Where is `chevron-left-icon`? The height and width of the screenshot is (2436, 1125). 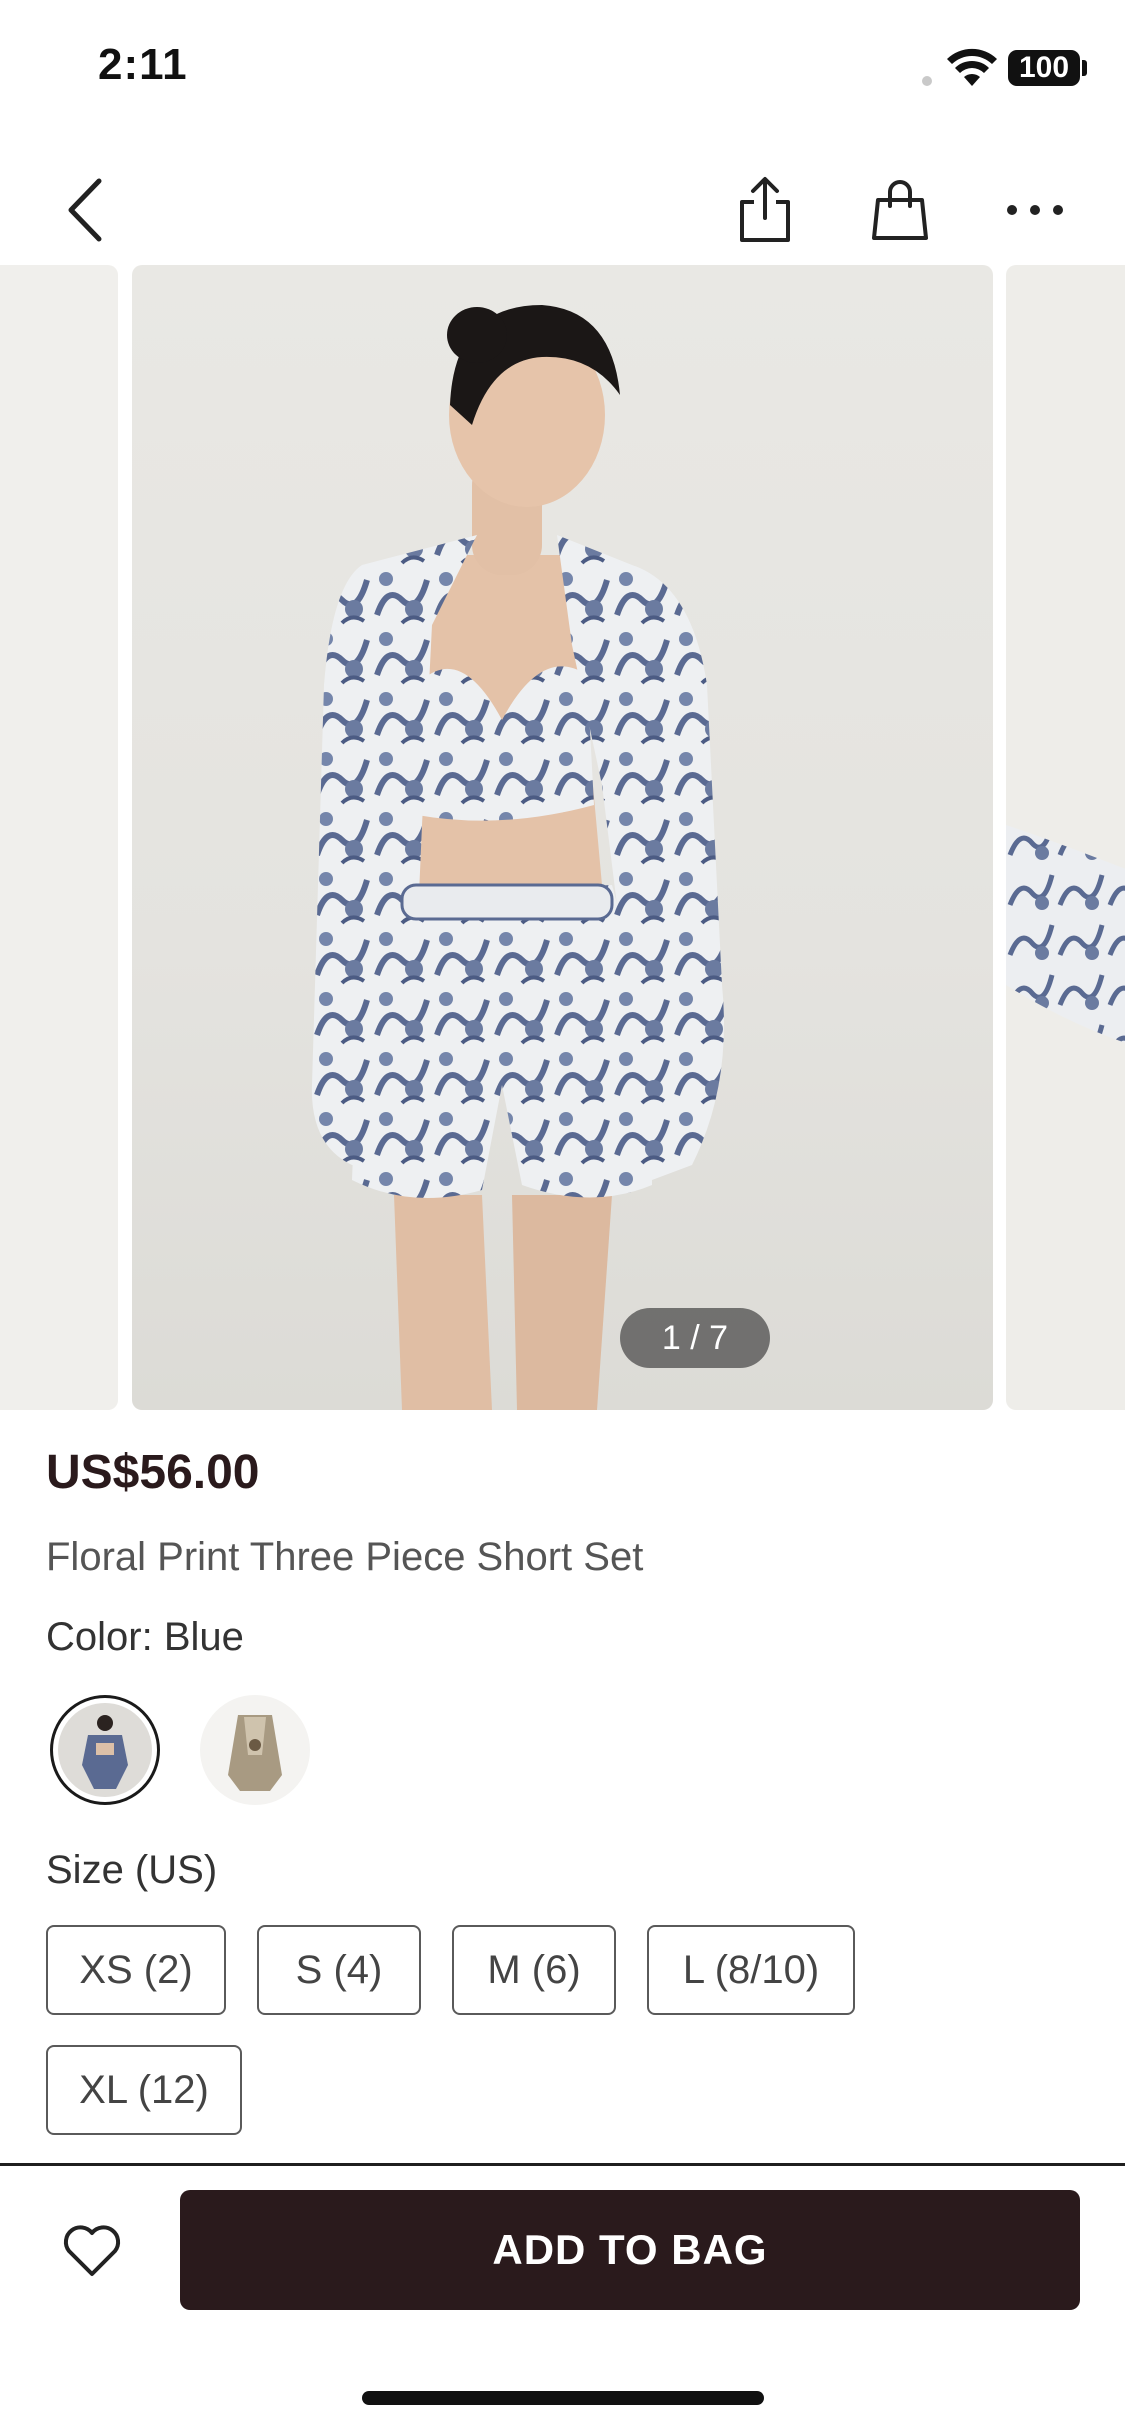
chevron-left-icon is located at coordinates (85, 210).